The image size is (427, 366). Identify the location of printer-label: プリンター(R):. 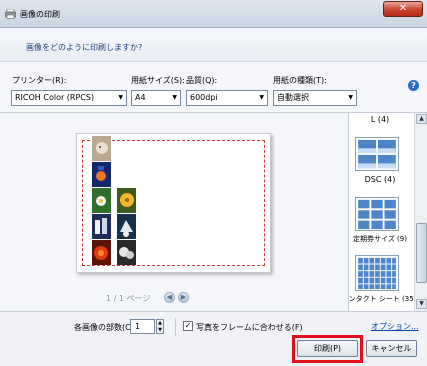
(39, 80).